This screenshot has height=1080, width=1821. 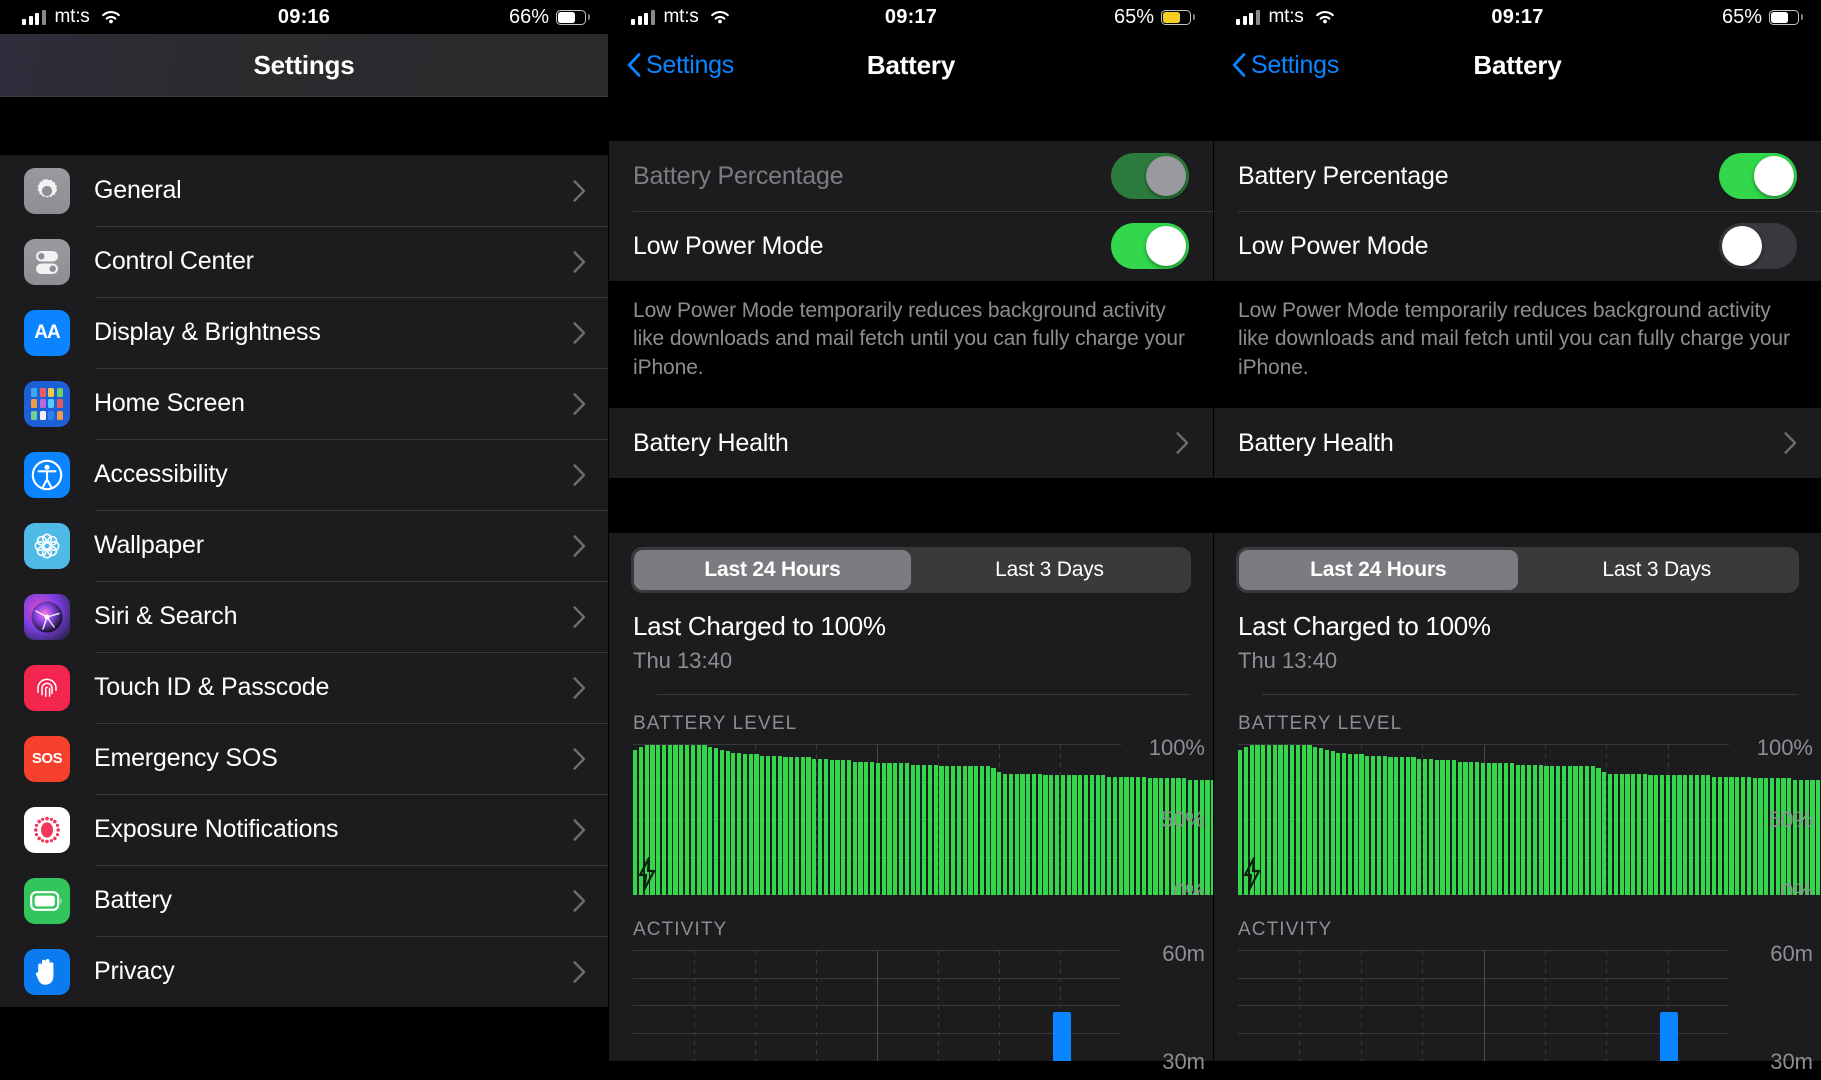 What do you see at coordinates (680, 930) in the screenshot?
I see `activity-heading: ACTIVITY` at bounding box center [680, 930].